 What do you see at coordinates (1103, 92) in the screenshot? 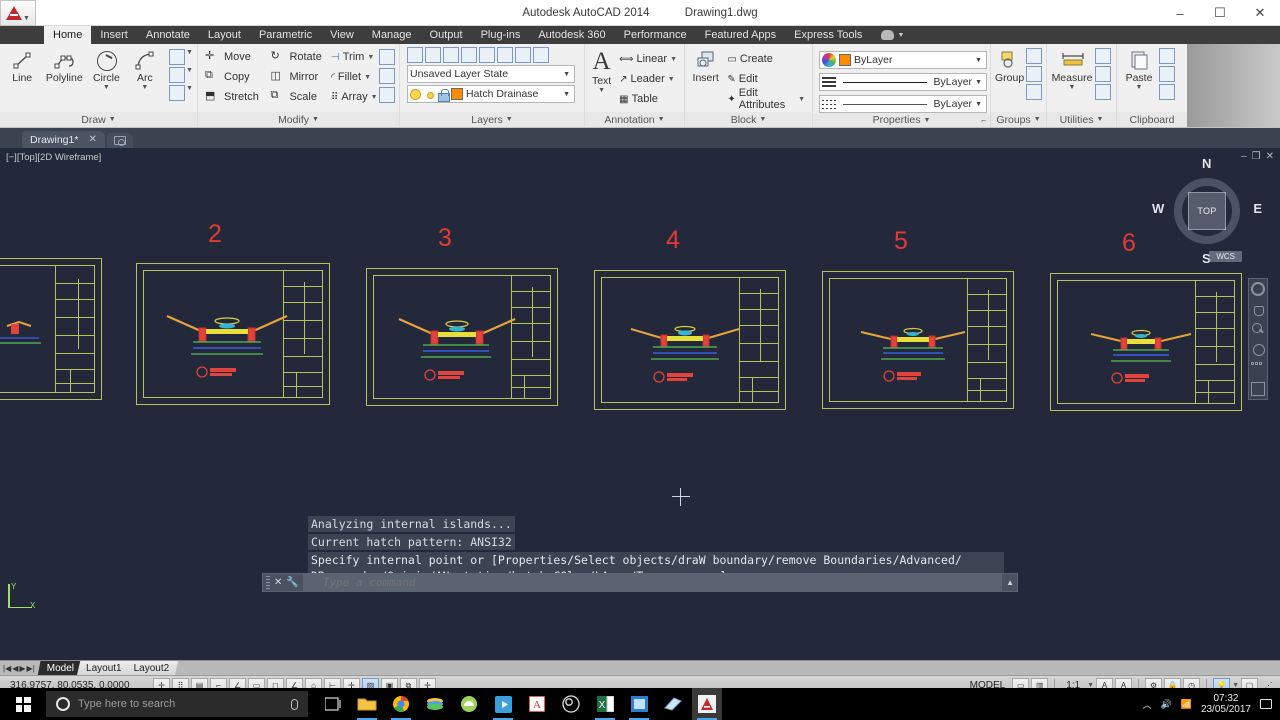
I see `calculator-icon` at bounding box center [1103, 92].